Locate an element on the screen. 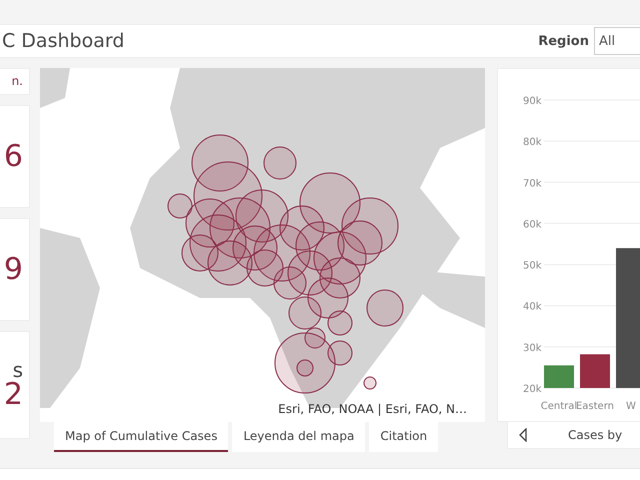  stat-value: 9 is located at coordinates (13, 269).